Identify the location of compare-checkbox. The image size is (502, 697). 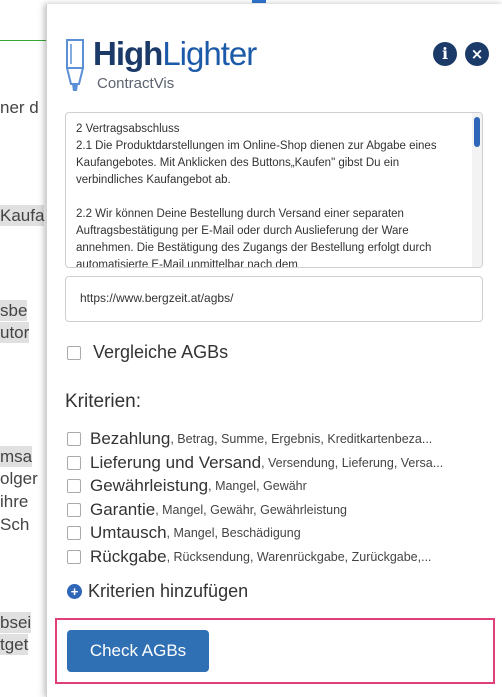
(74, 352).